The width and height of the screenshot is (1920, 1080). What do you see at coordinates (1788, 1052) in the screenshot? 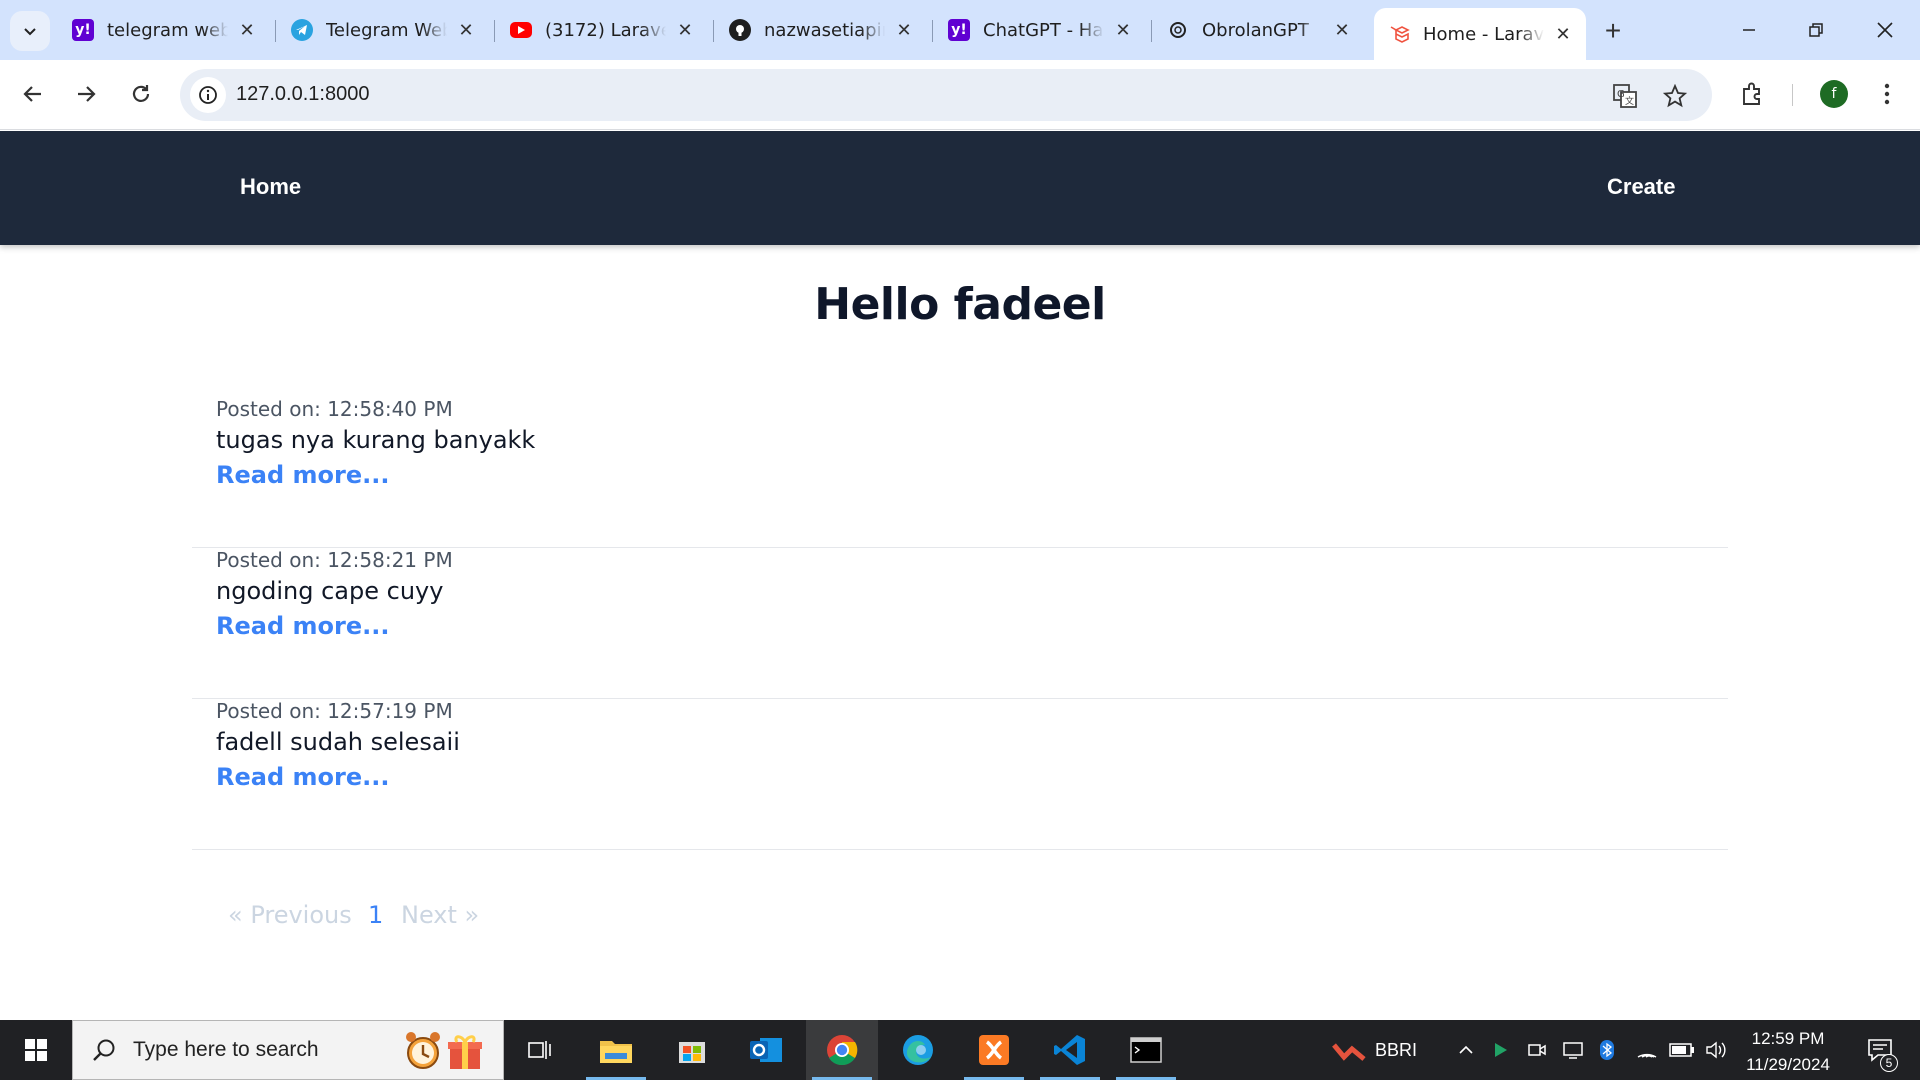
I see `taskbar-clock: 12:59 PM 11/29/2024` at bounding box center [1788, 1052].